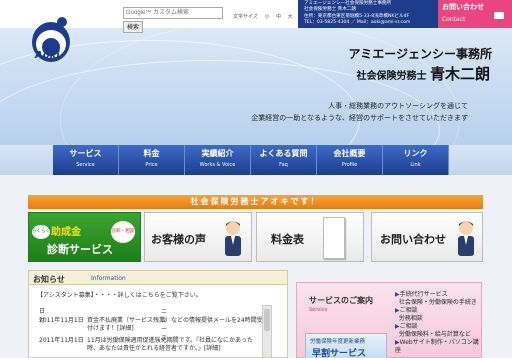 The height and width of the screenshot is (358, 512). What do you see at coordinates (413, 239) in the screenshot?
I see `card-label: お問い合わせ` at bounding box center [413, 239].